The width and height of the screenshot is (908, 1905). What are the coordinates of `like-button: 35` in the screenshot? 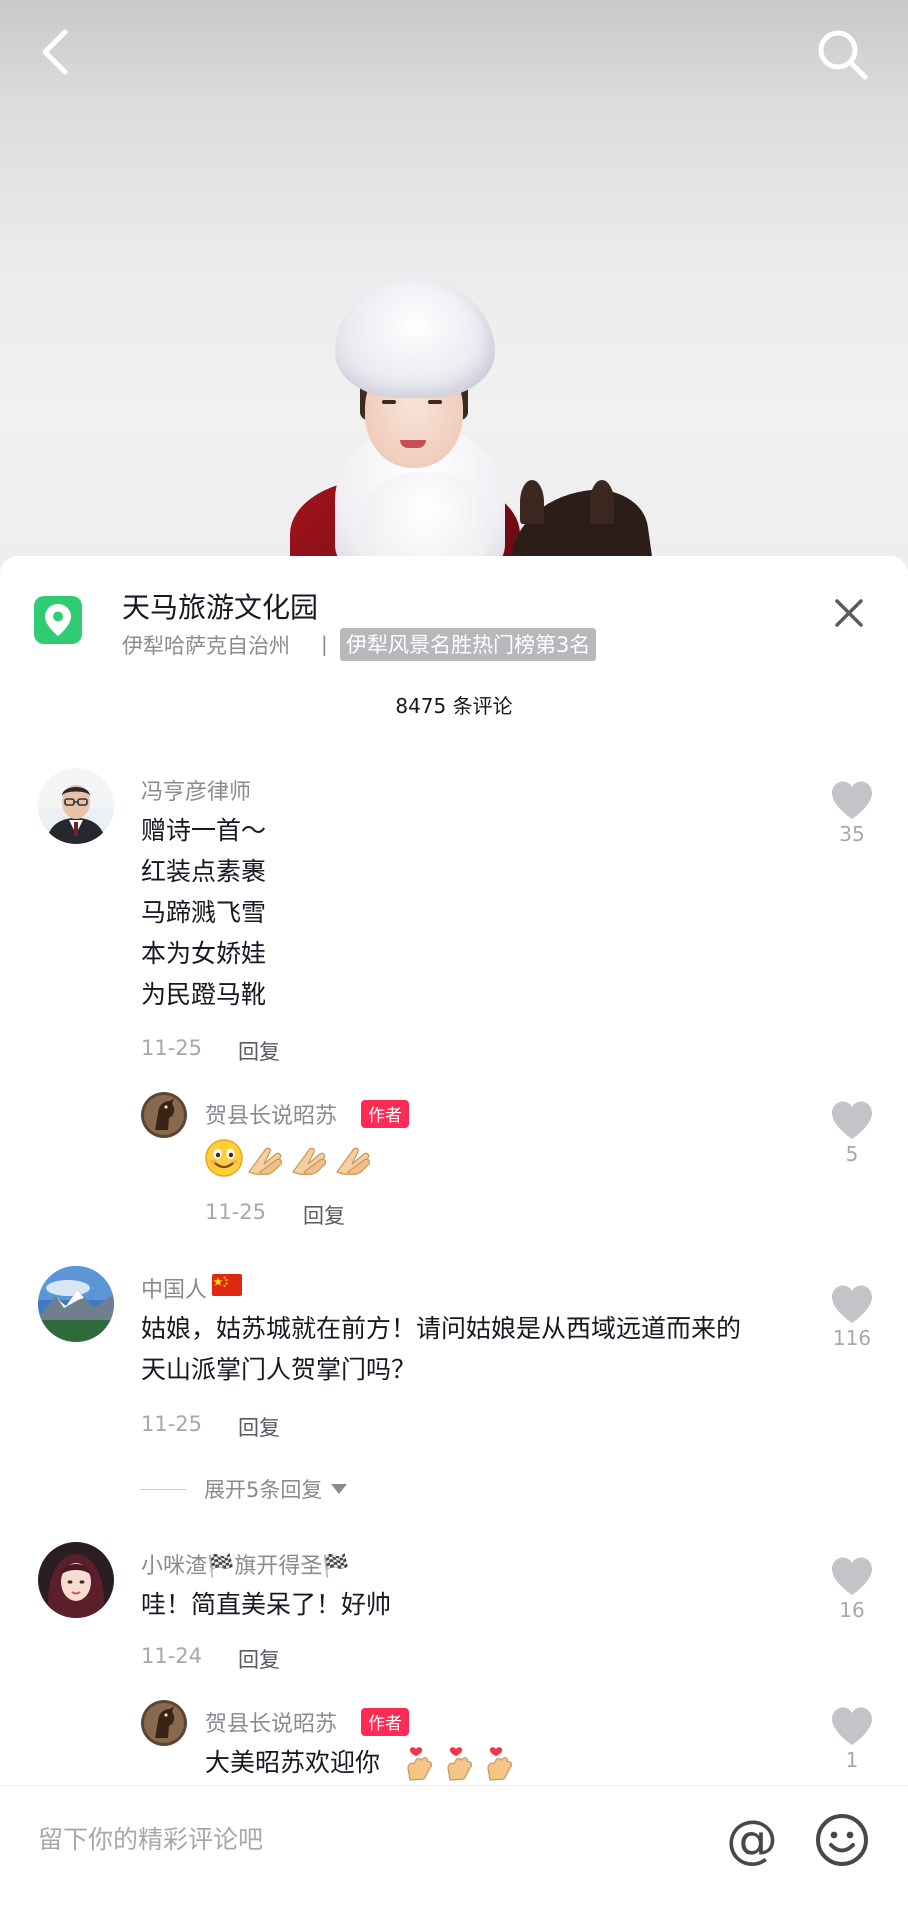 It's located at (852, 813).